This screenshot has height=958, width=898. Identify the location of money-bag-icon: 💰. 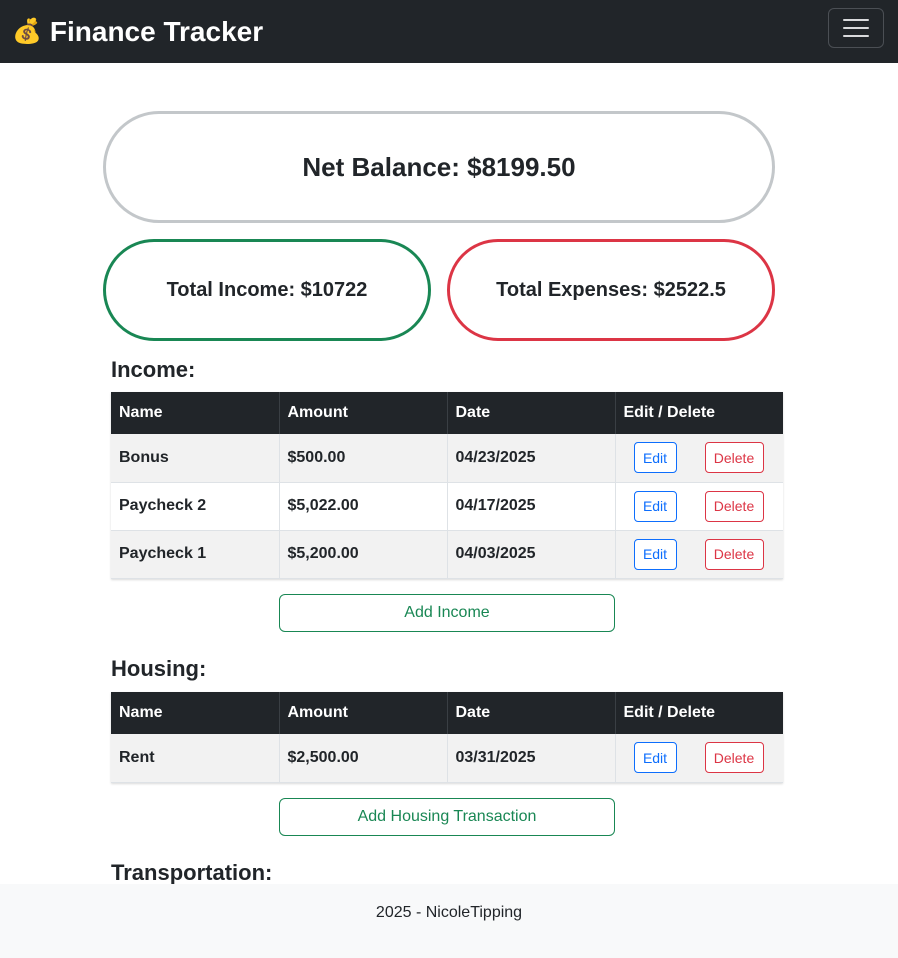
(27, 31).